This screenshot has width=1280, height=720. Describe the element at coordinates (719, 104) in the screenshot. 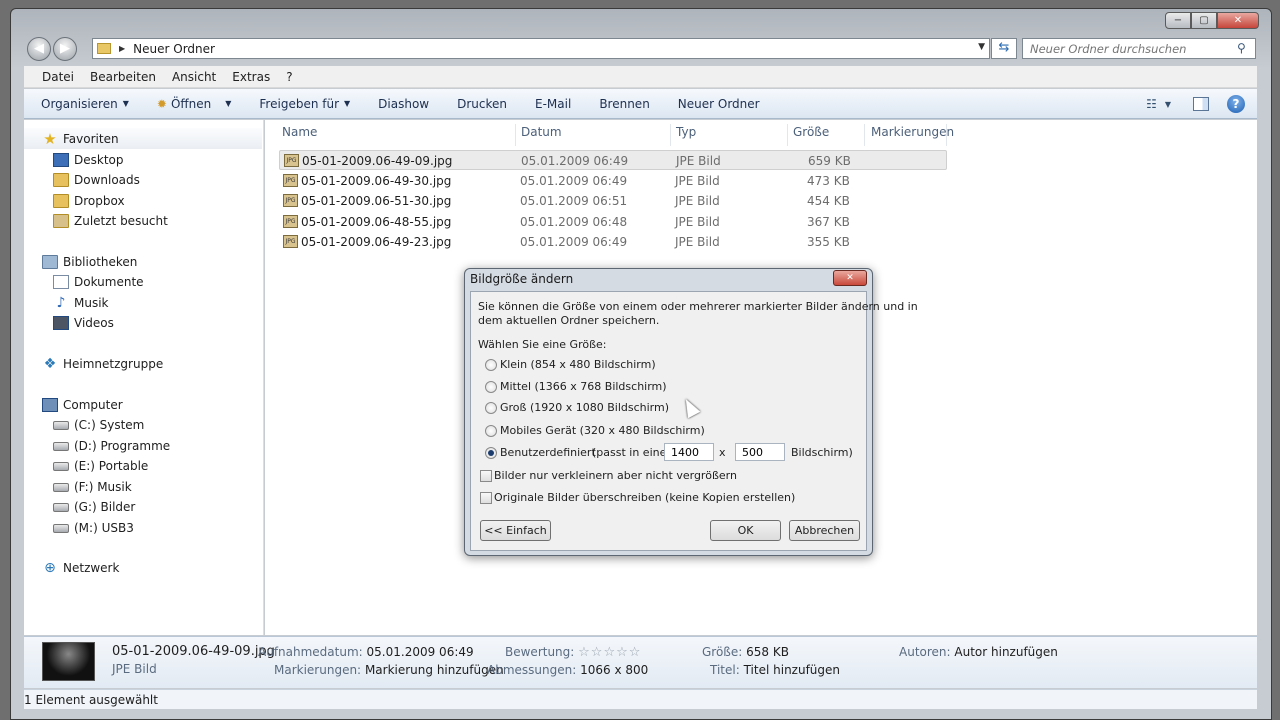

I see `new-folder-button: Neuer Ordner` at that location.